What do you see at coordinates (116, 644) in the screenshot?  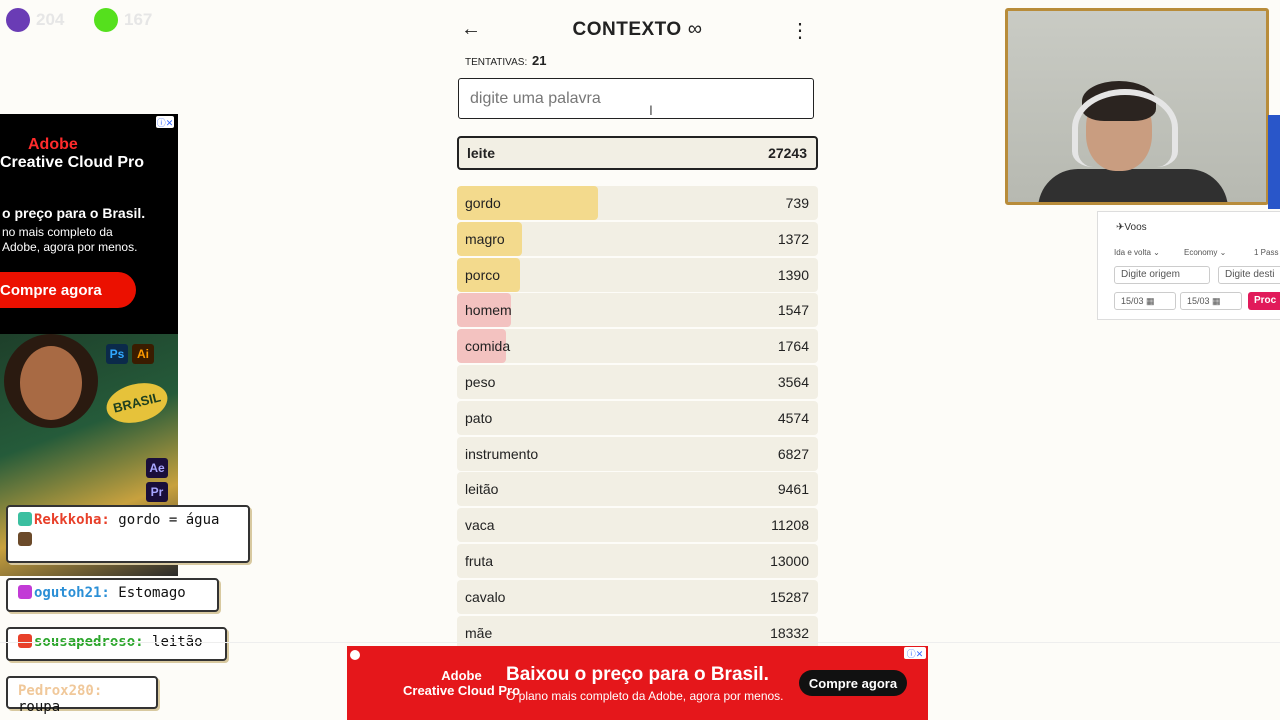 I see `chat-message: sousapedroso: leitão` at bounding box center [116, 644].